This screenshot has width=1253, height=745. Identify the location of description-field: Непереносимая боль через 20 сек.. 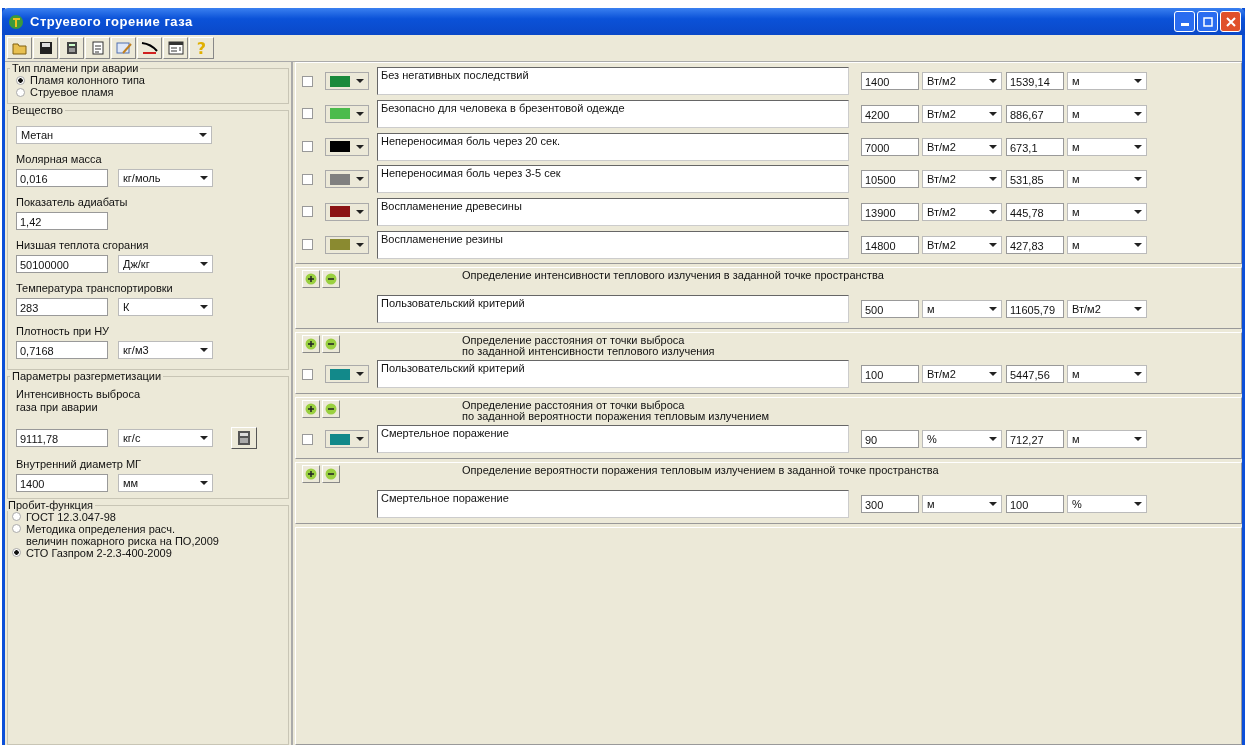
(613, 146).